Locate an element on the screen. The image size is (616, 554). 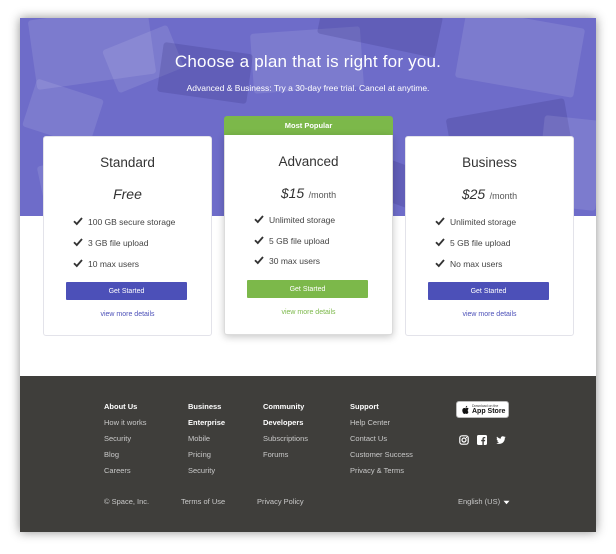
twitter-icon is located at coordinates (501, 440).